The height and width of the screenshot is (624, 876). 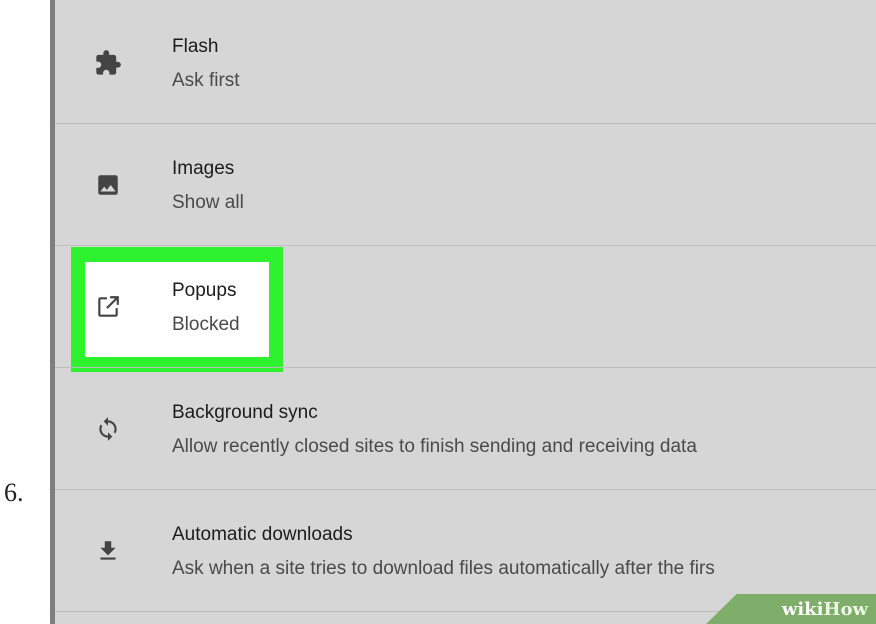 What do you see at coordinates (108, 185) in the screenshot?
I see `image-icon` at bounding box center [108, 185].